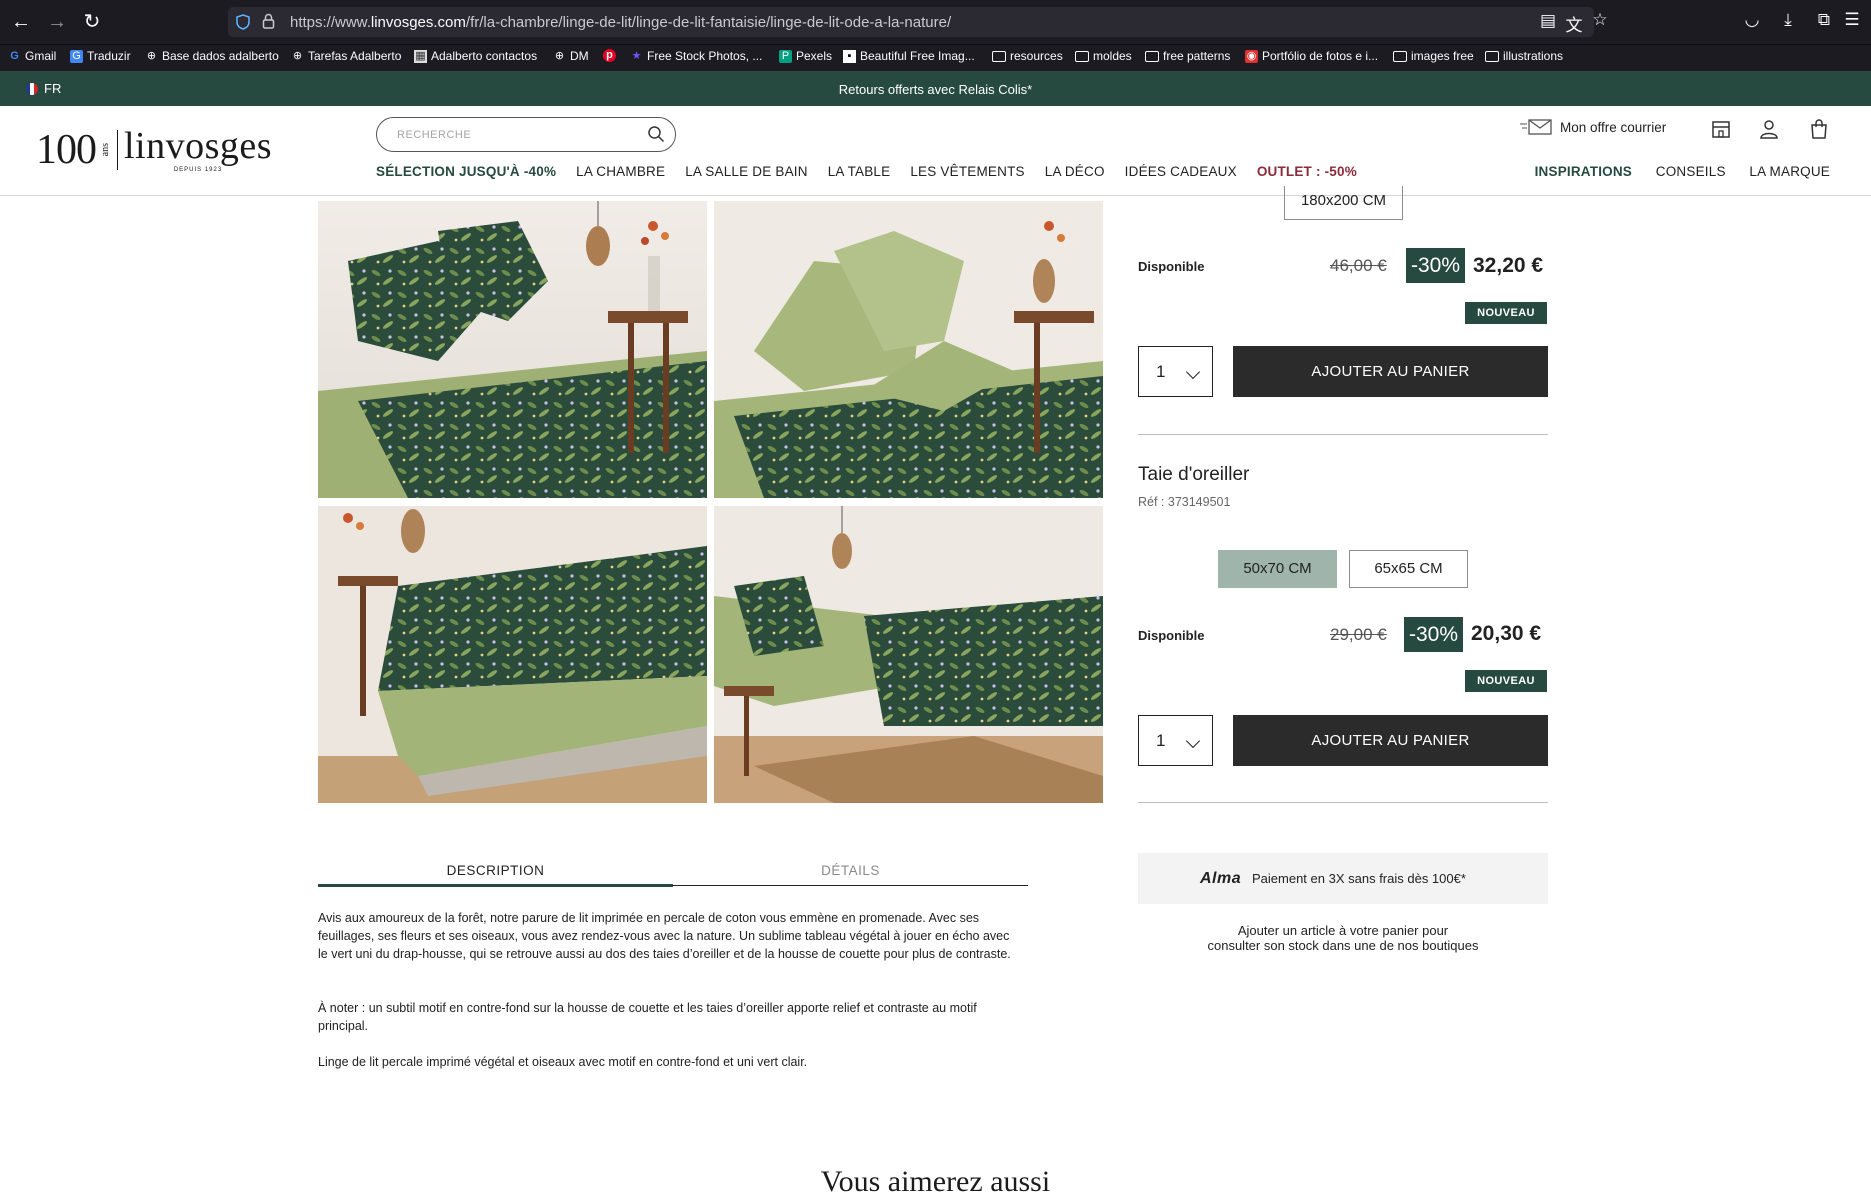  What do you see at coordinates (1506, 313) in the screenshot?
I see `new-badge-1: NOUVEAU` at bounding box center [1506, 313].